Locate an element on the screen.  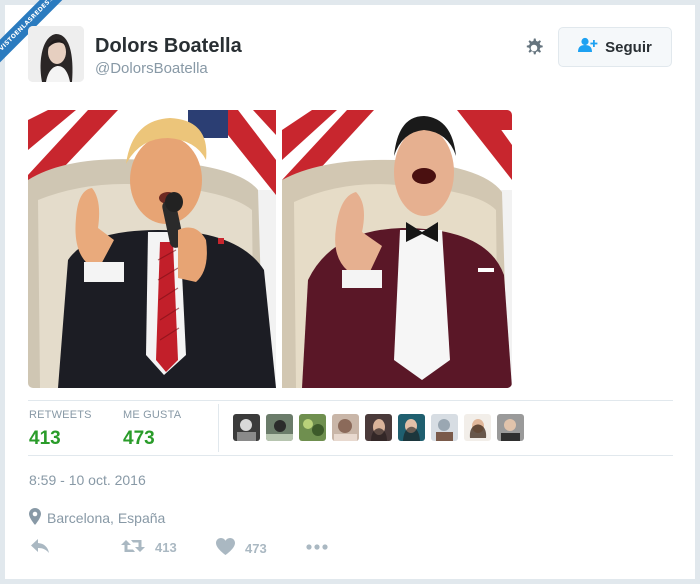
retweet-count: 413 is located at coordinates (166, 547).